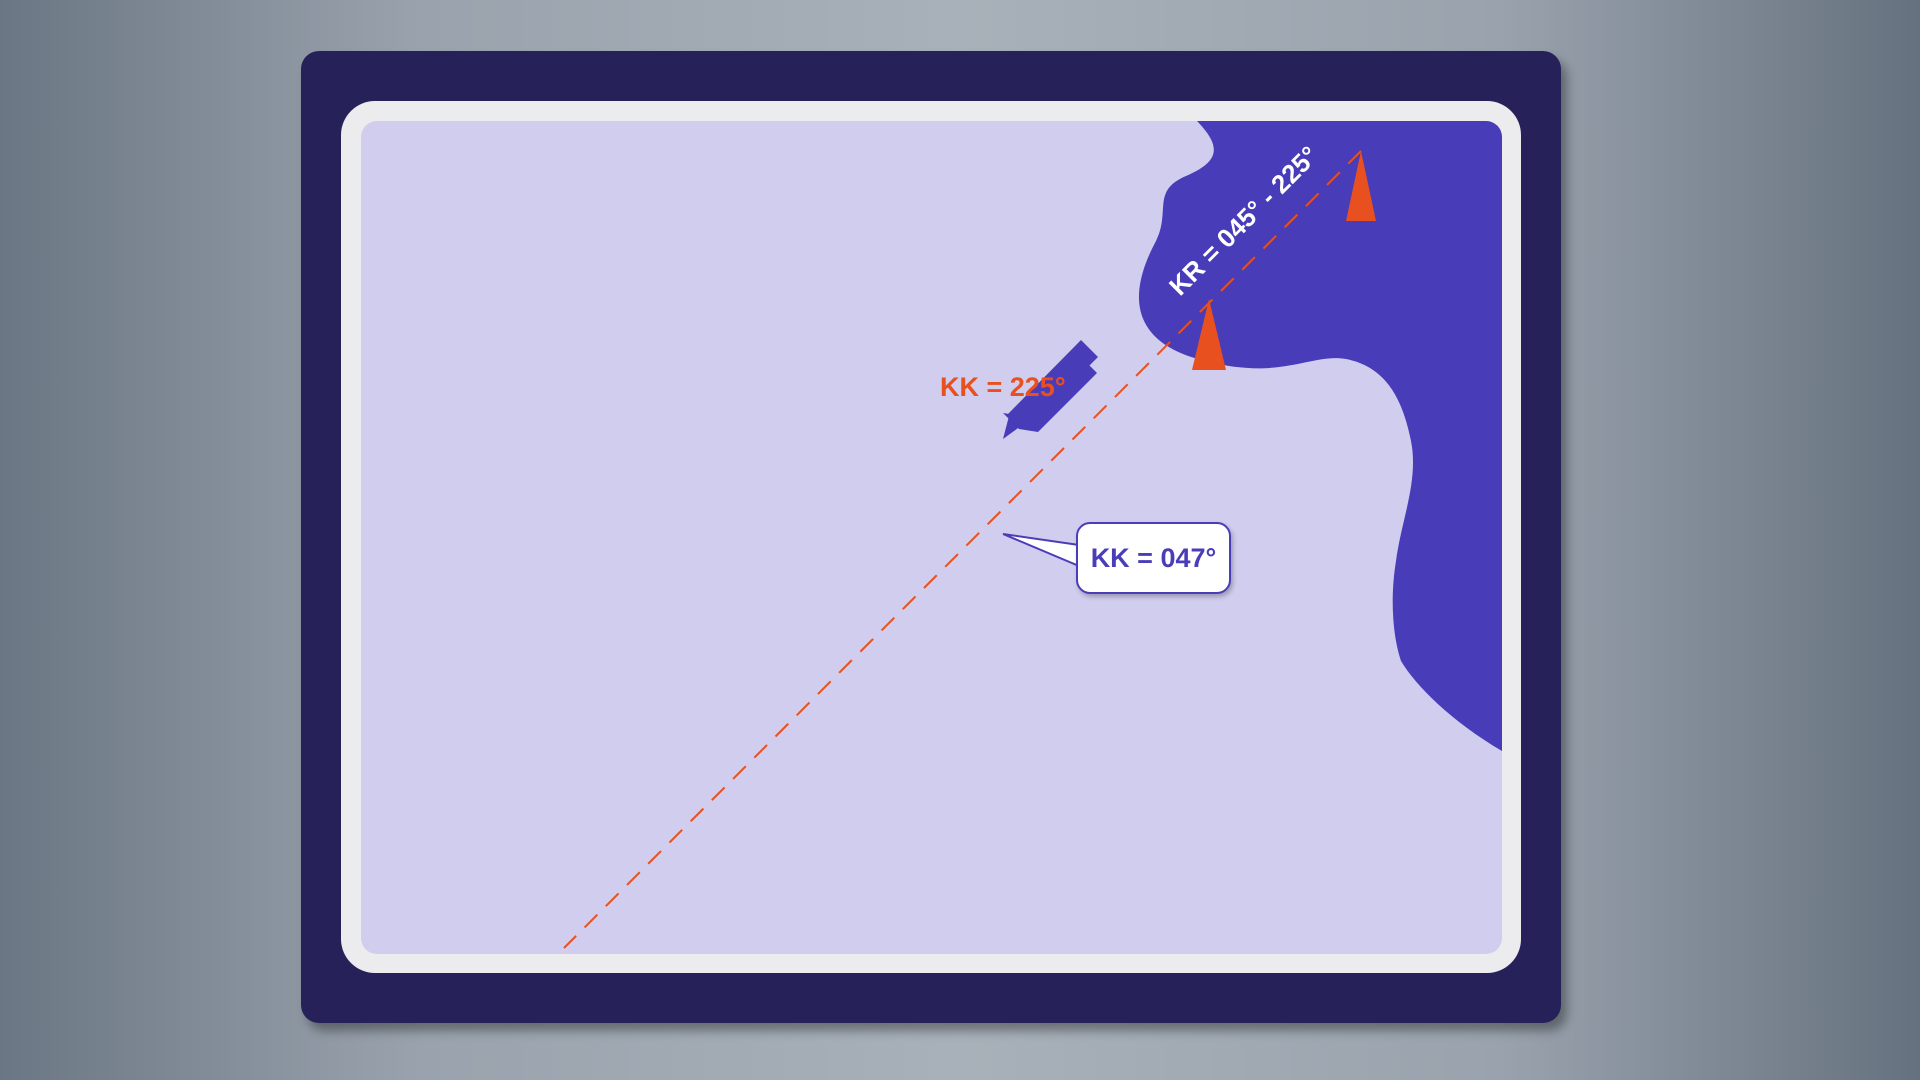 Image resolution: width=1920 pixels, height=1080 pixels. I want to click on callout-pointer, so click(1041, 550).